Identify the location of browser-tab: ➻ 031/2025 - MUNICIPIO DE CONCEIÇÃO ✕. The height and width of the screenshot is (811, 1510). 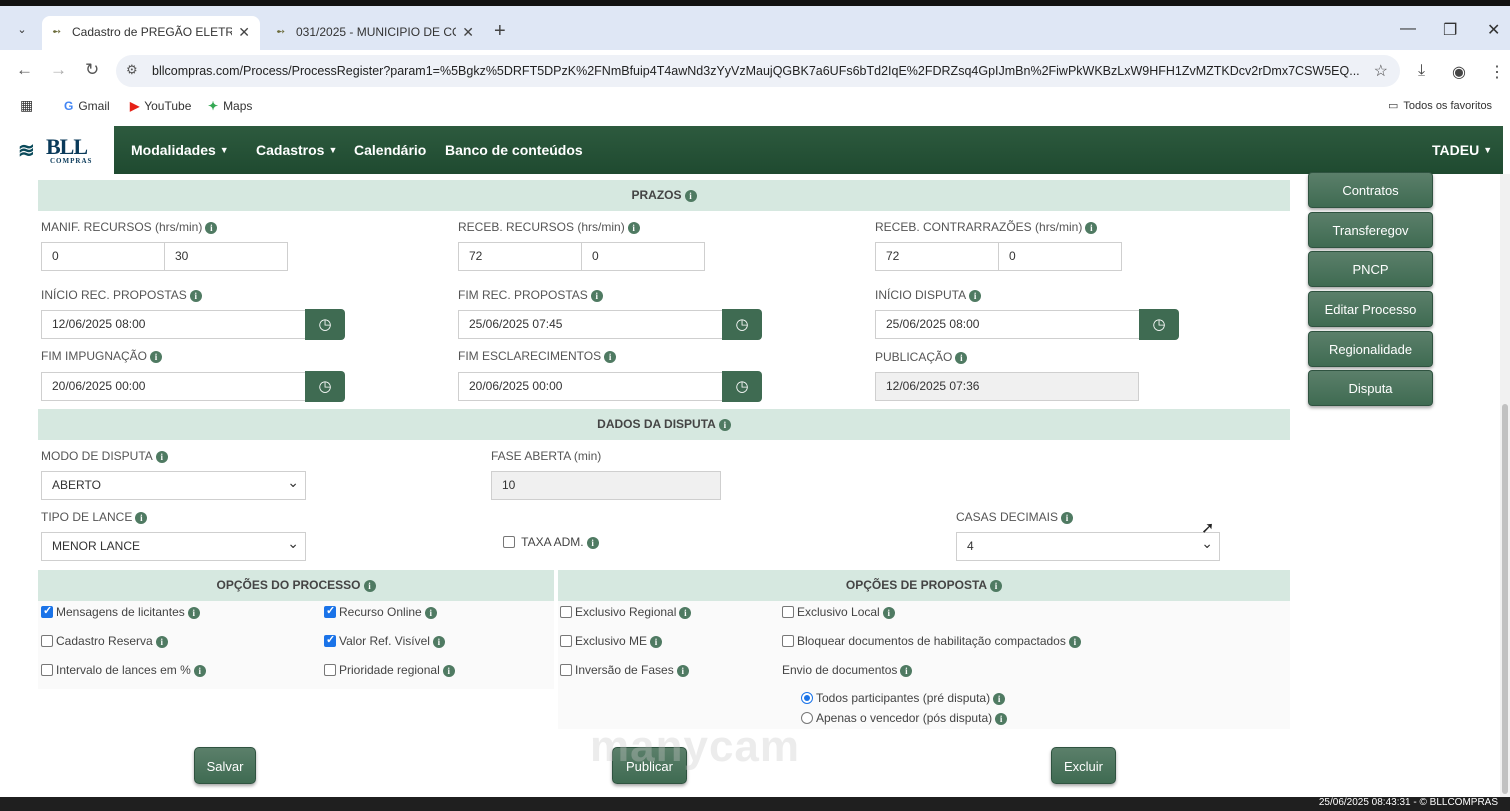
(375, 33).